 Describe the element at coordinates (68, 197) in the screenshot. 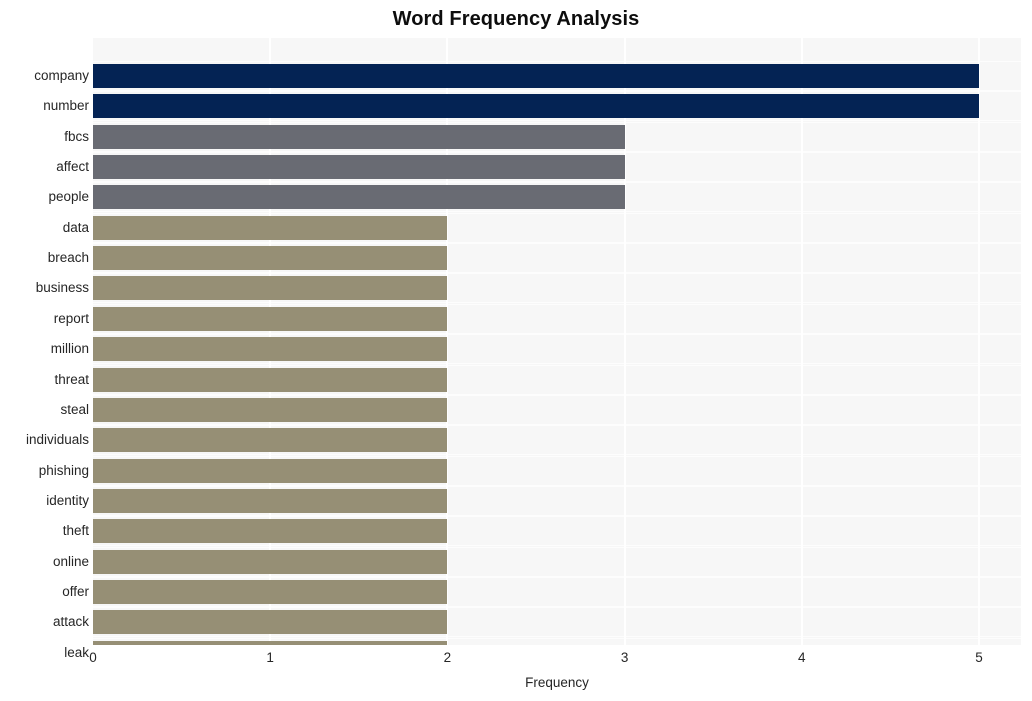

I see `y-axis-label-people: people` at that location.